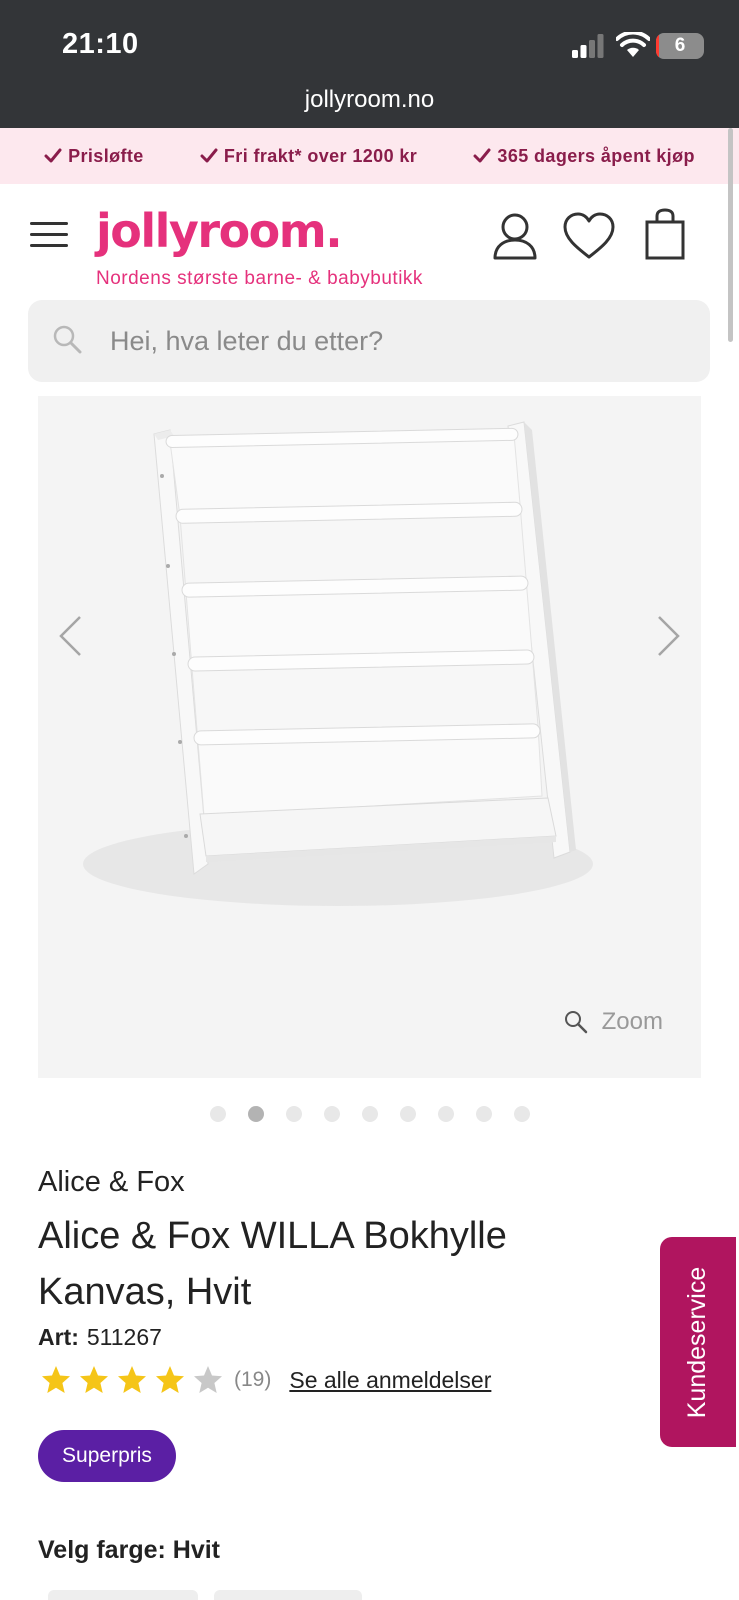 The image size is (739, 1600). Describe the element at coordinates (633, 44) in the screenshot. I see `wifi-icon` at that location.